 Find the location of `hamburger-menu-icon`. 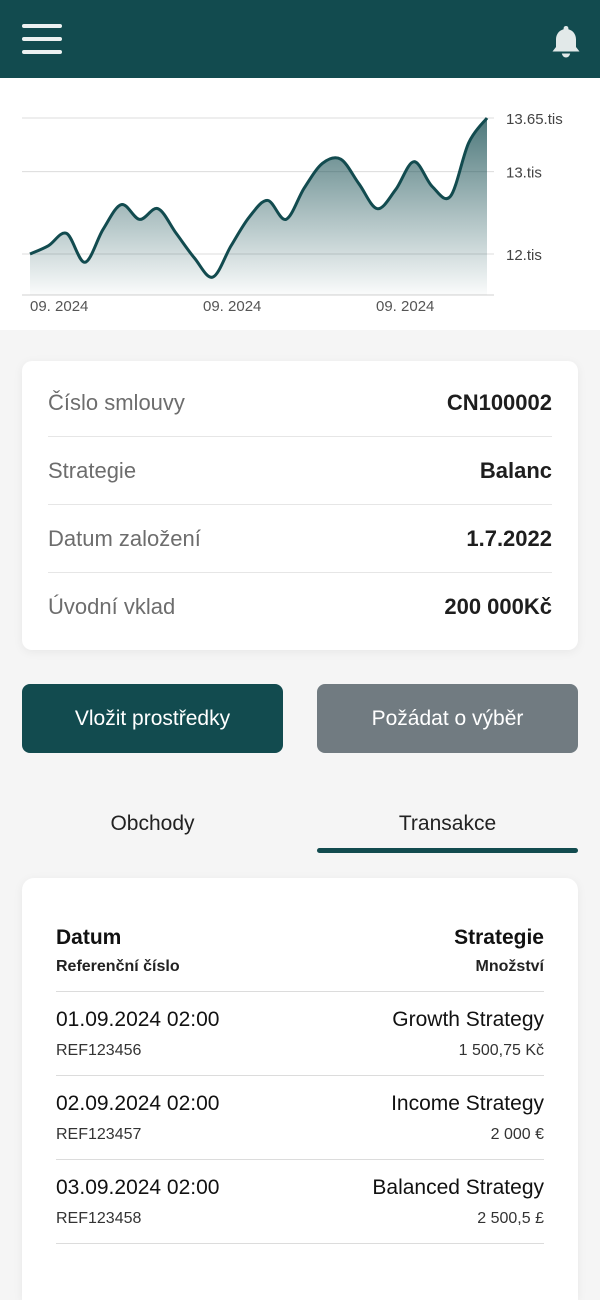

hamburger-menu-icon is located at coordinates (42, 40).